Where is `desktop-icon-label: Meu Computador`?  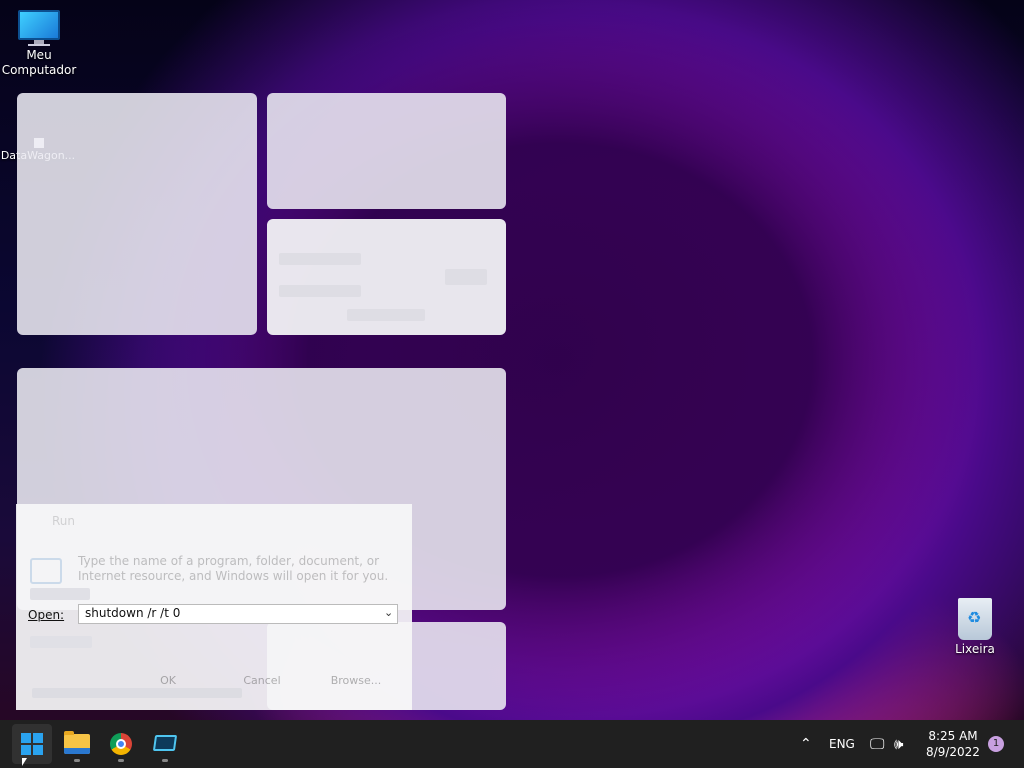 desktop-icon-label: Meu Computador is located at coordinates (39, 62).